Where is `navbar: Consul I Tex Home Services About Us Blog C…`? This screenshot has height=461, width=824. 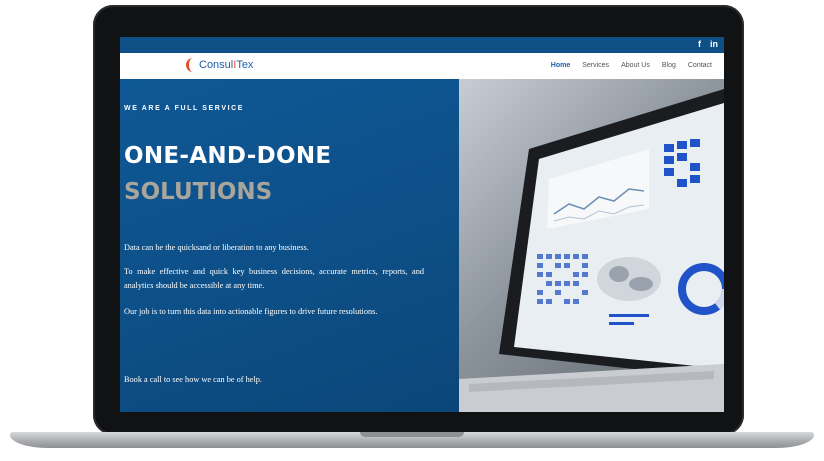
navbar: Consul I Tex Home Services About Us Blog C… is located at coordinates (422, 66).